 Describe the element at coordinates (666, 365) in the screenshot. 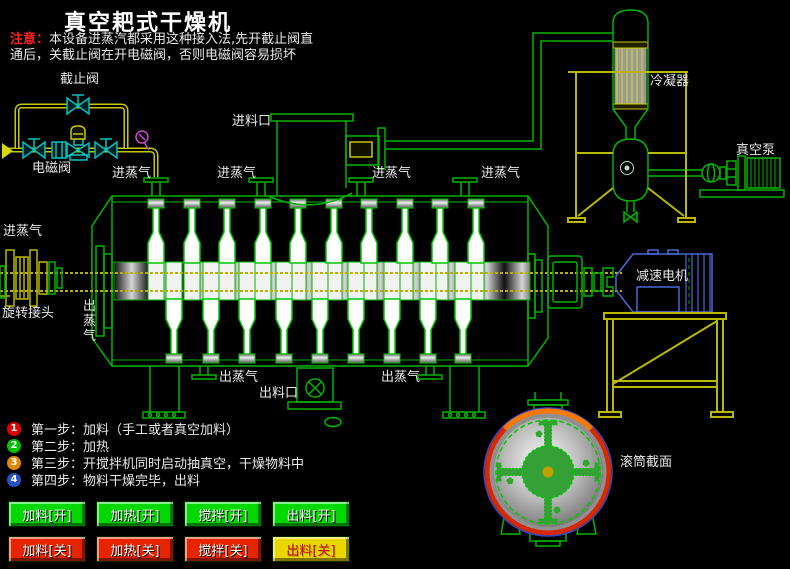

I see `motor-stand` at that location.